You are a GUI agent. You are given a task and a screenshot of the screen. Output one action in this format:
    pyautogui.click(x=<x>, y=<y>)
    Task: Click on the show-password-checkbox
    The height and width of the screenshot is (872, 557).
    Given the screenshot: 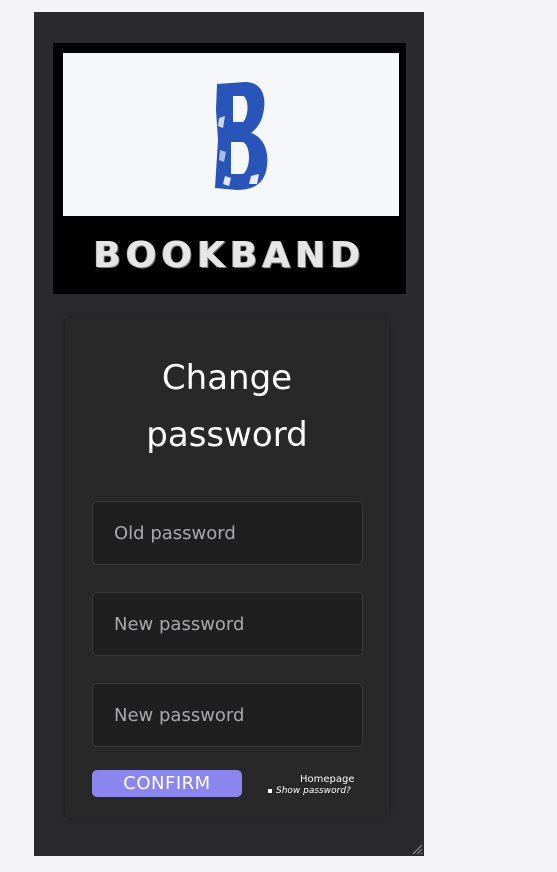 What is the action you would take?
    pyautogui.click(x=270, y=791)
    